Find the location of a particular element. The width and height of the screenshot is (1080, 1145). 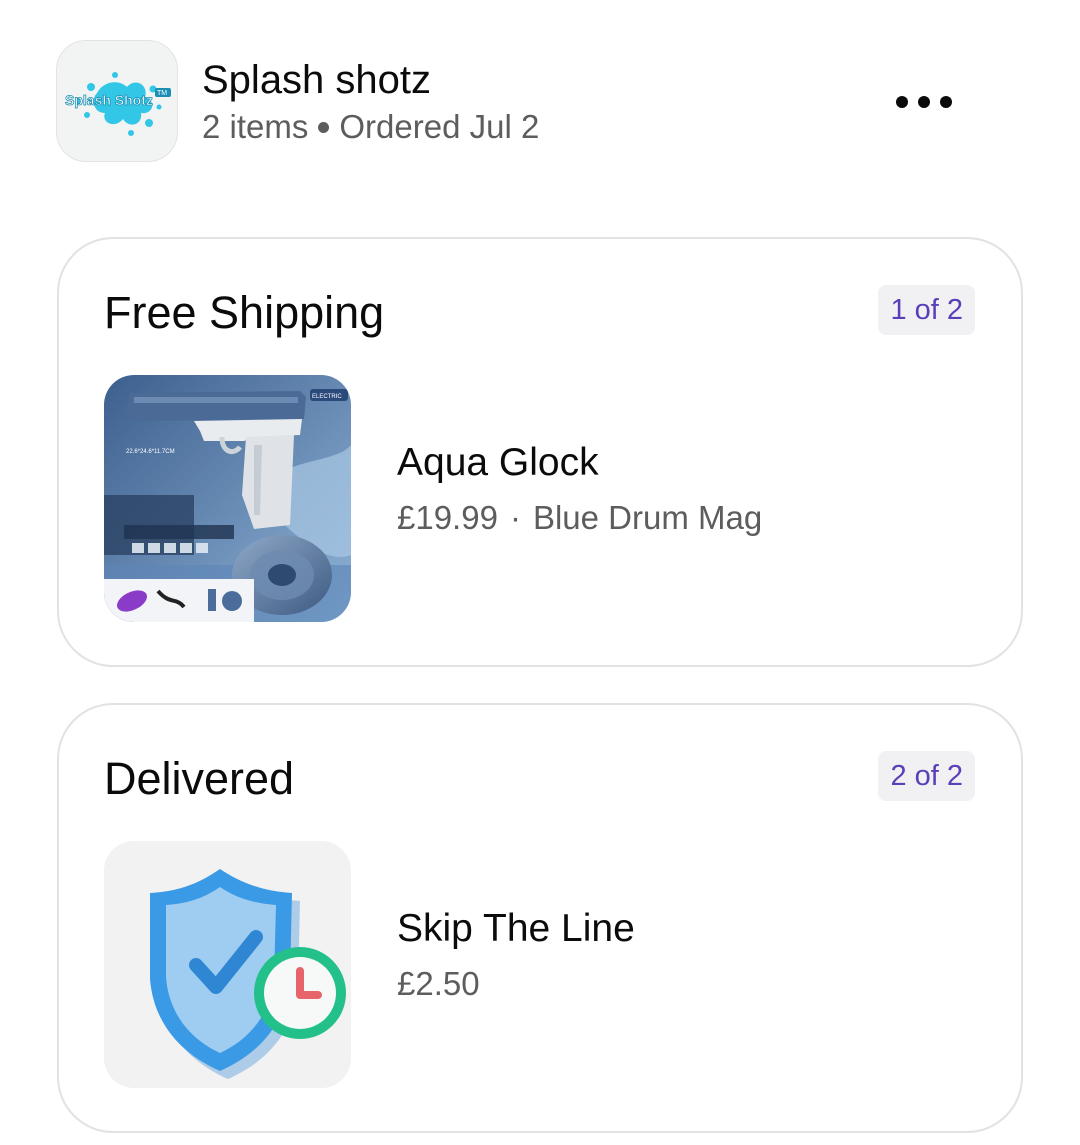

shipment-status-title: Free Shipping is located at coordinates (244, 312).